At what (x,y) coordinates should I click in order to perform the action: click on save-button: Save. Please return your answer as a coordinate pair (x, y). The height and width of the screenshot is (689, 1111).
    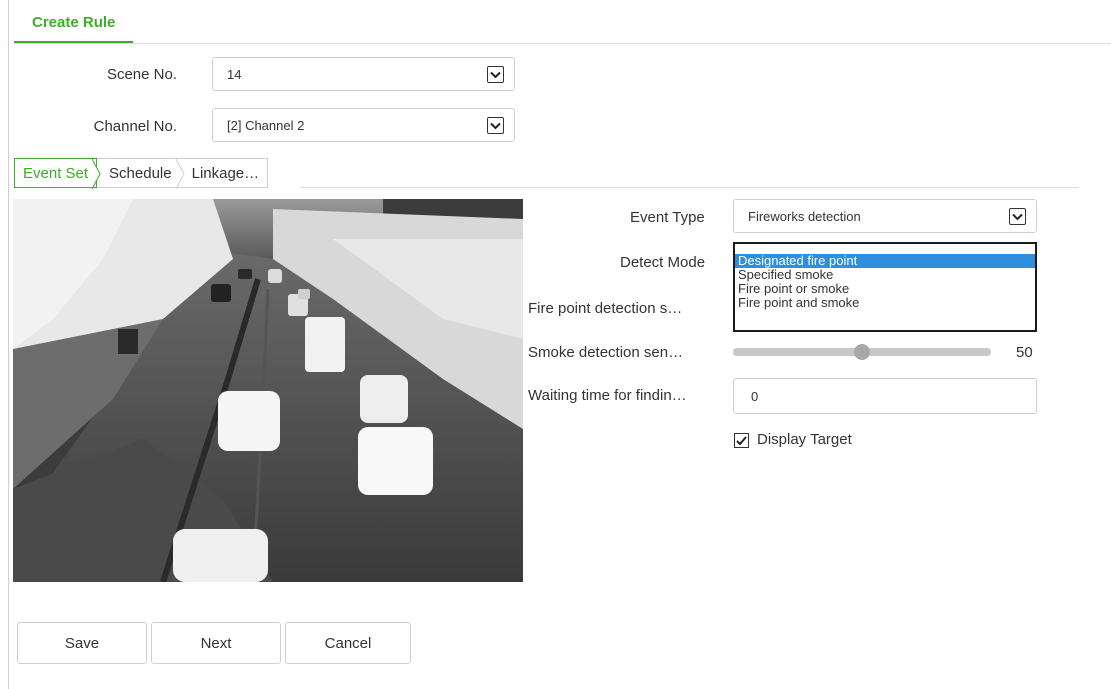
    Looking at the image, I should click on (82, 643).